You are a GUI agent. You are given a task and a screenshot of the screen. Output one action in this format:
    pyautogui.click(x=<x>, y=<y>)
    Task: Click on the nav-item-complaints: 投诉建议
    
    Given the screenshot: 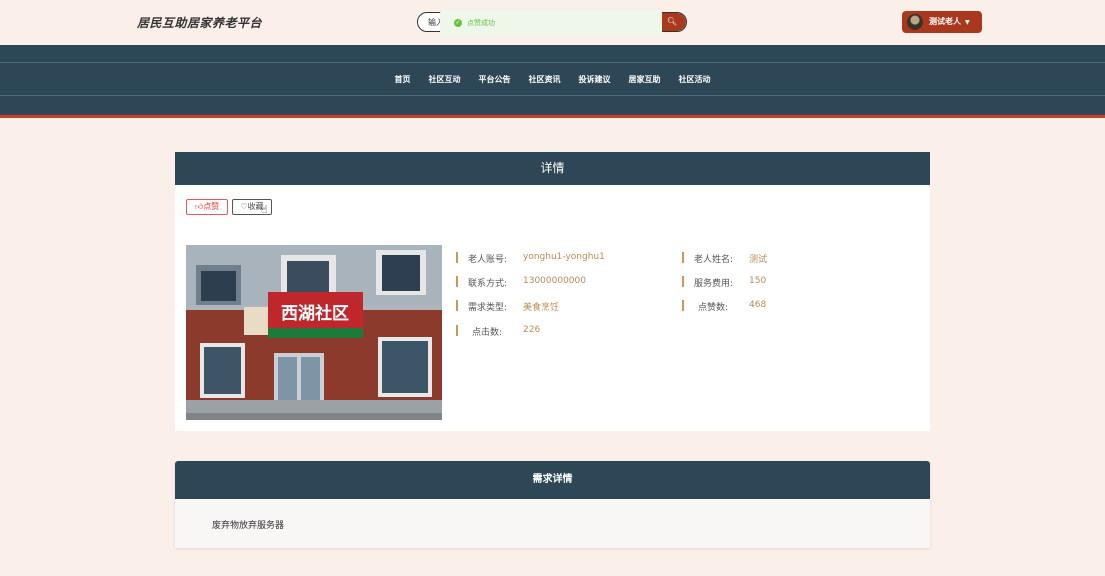 What is the action you would take?
    pyautogui.click(x=595, y=80)
    